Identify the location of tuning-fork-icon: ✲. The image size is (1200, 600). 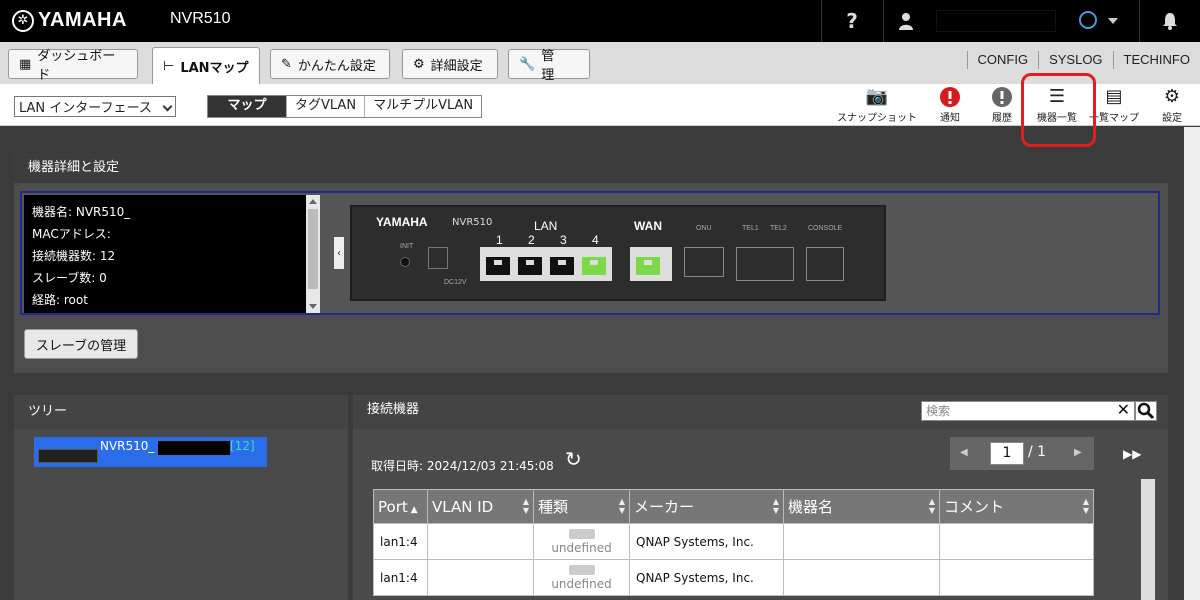
(23, 20).